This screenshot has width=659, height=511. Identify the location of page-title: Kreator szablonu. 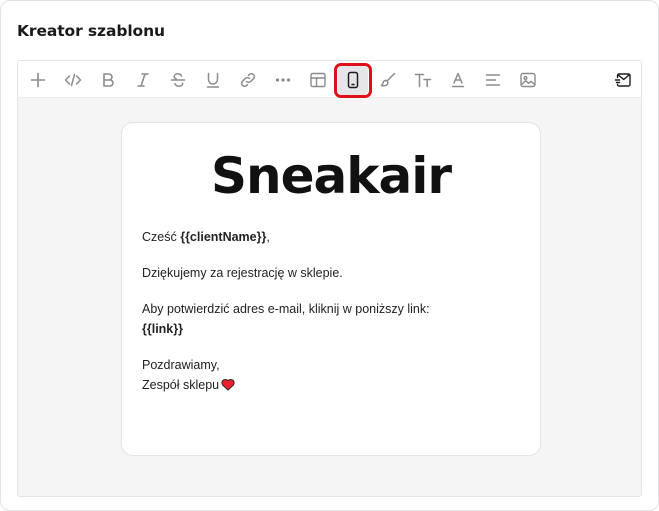
(91, 31).